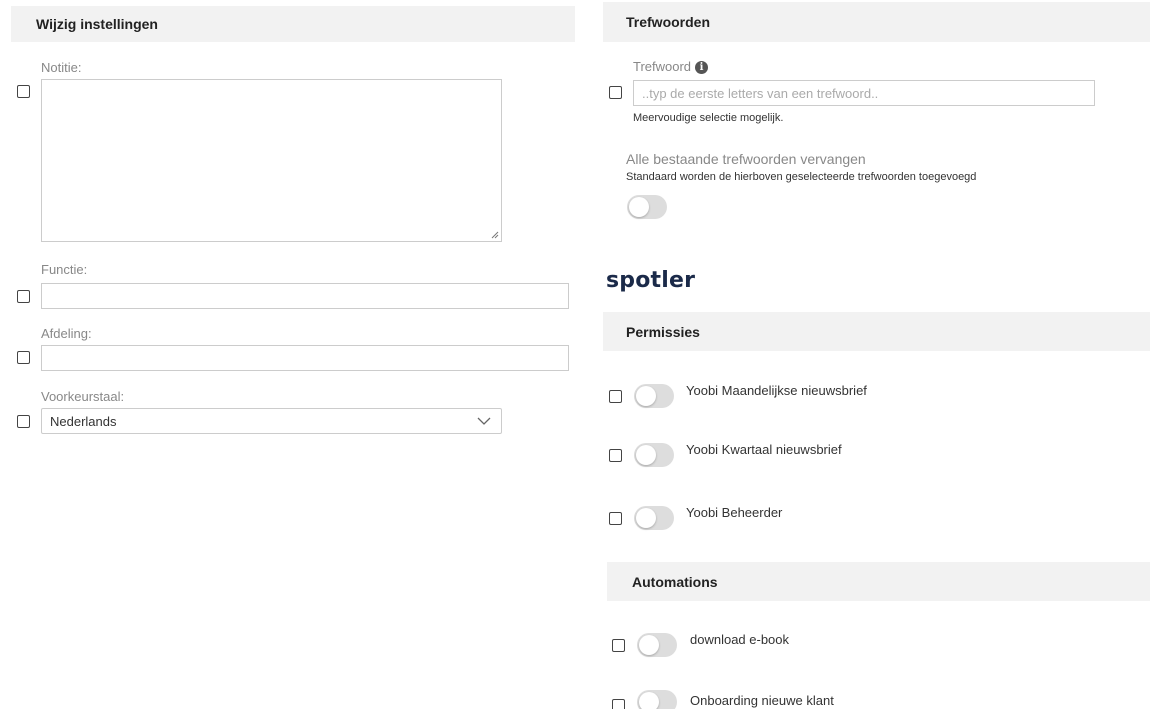 This screenshot has height=709, width=1150. I want to click on notitie-label: Notitie:, so click(61, 67).